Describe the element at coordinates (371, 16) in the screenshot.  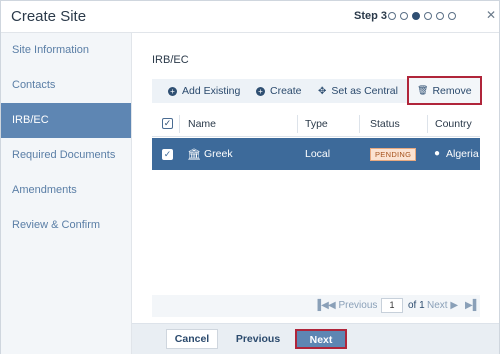
I see `step-label: Step 3` at that location.